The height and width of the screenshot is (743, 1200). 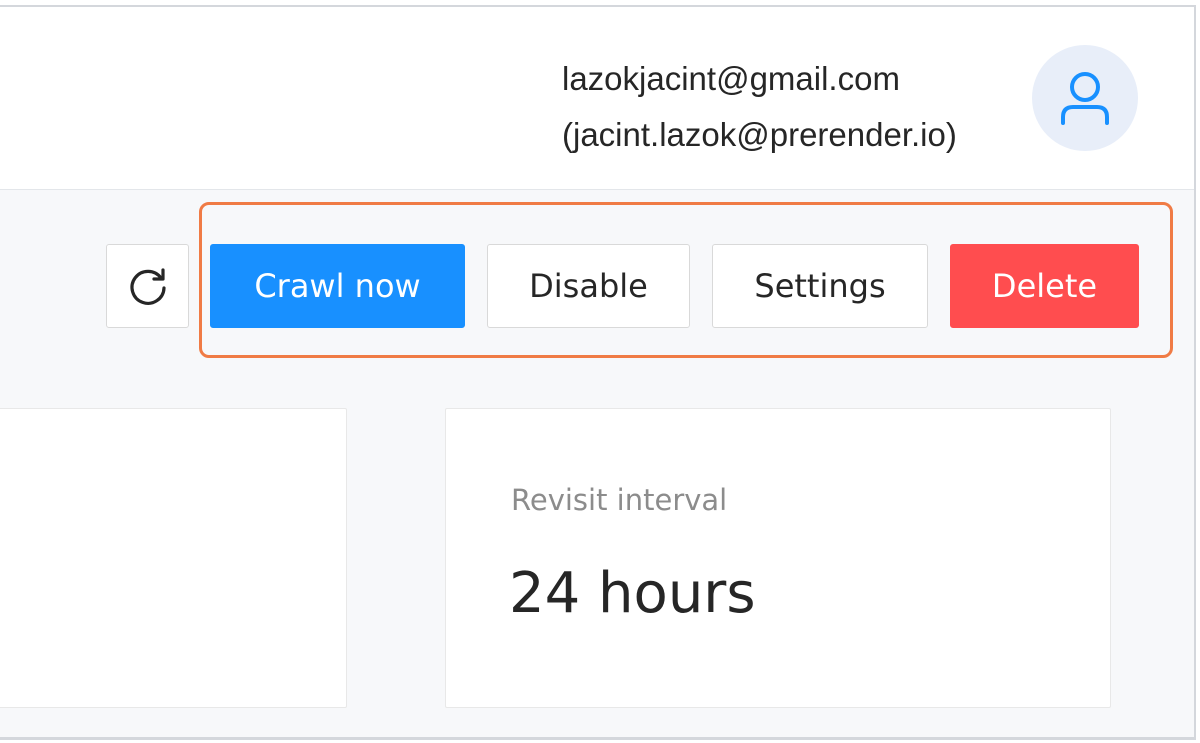 I want to click on stat-value: 24 hours, so click(x=632, y=593).